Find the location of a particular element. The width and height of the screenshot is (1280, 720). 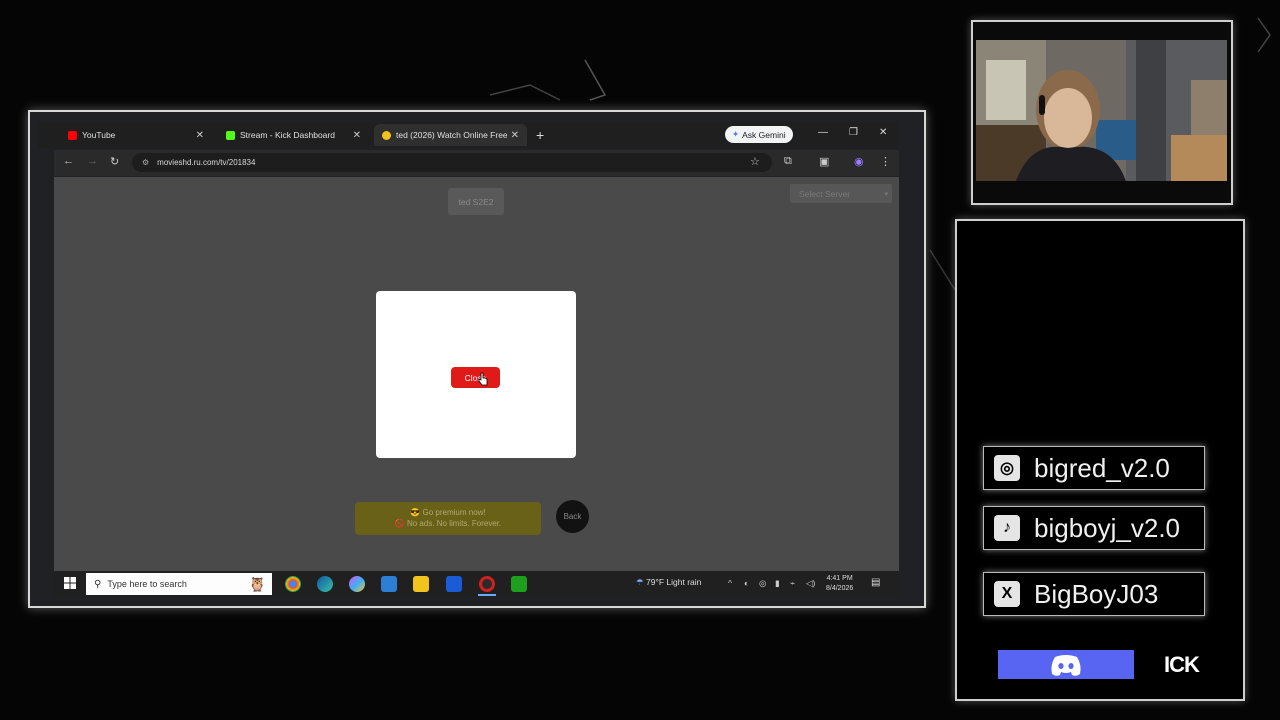

xbox-icon is located at coordinates (519, 584).